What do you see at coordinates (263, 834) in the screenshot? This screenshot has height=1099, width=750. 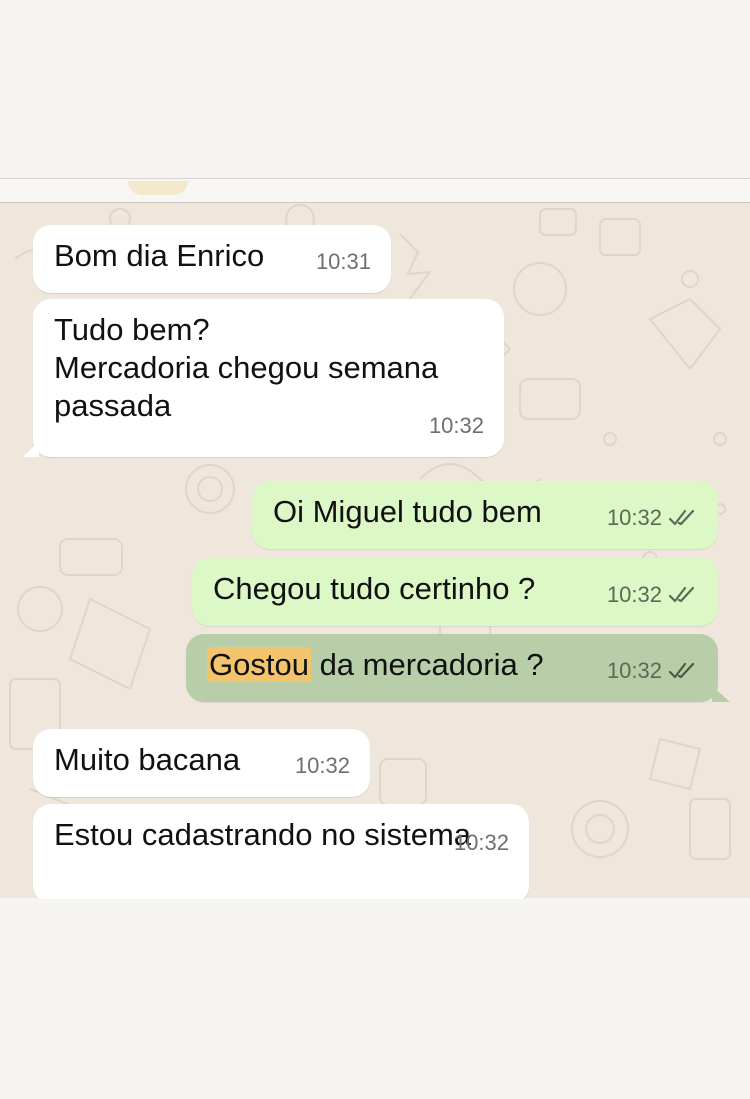 I see `message-text: Estou cadastrando no sistema` at bounding box center [263, 834].